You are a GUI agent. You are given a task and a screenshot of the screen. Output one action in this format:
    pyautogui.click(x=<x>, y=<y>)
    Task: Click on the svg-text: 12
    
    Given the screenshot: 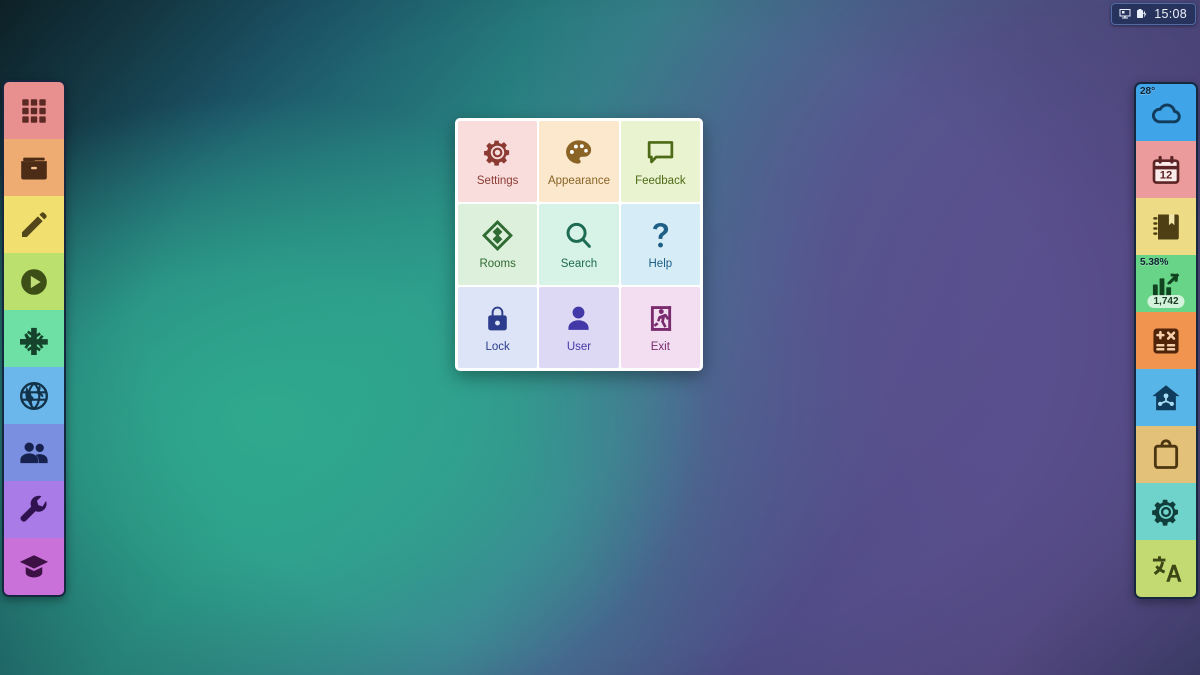 What is the action you would take?
    pyautogui.click(x=1166, y=175)
    